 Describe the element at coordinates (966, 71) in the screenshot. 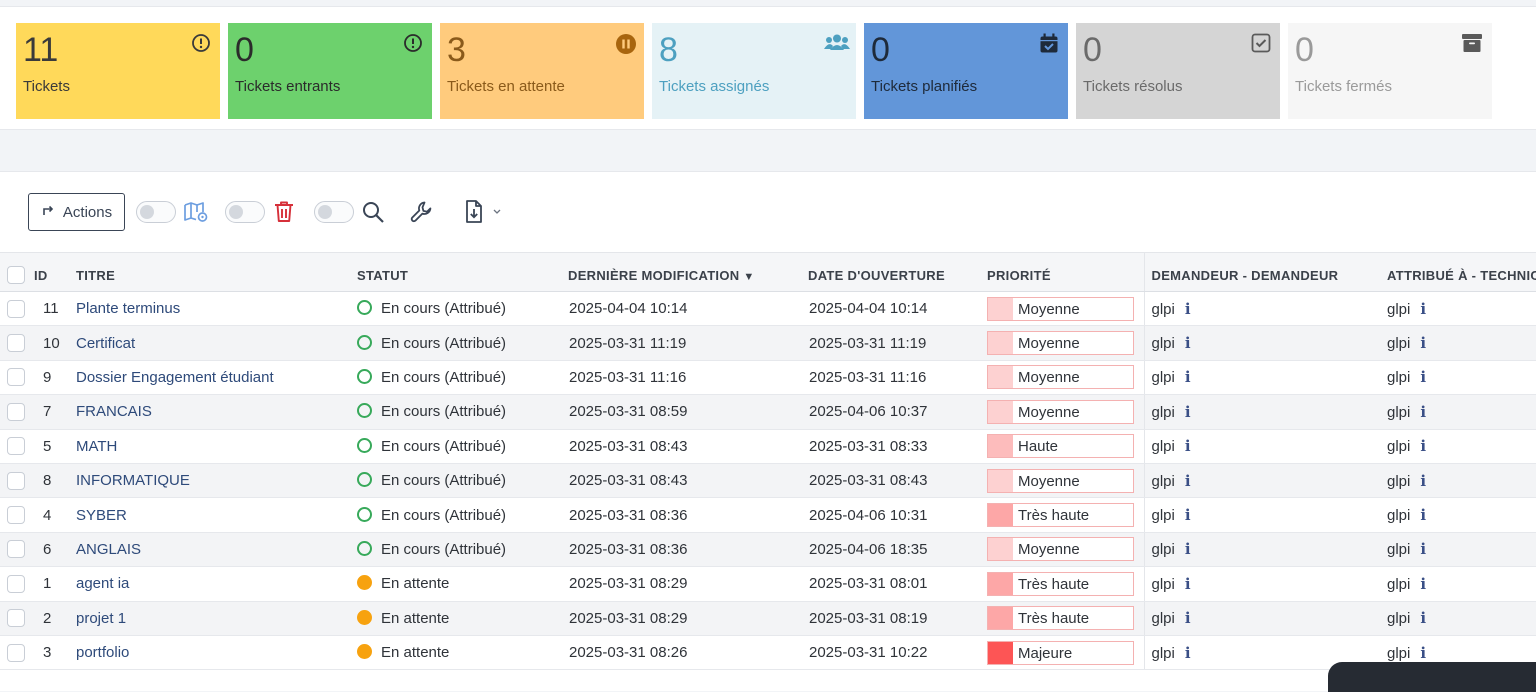

I see `card-planned-tickets: 0 Tickets planifiés` at that location.